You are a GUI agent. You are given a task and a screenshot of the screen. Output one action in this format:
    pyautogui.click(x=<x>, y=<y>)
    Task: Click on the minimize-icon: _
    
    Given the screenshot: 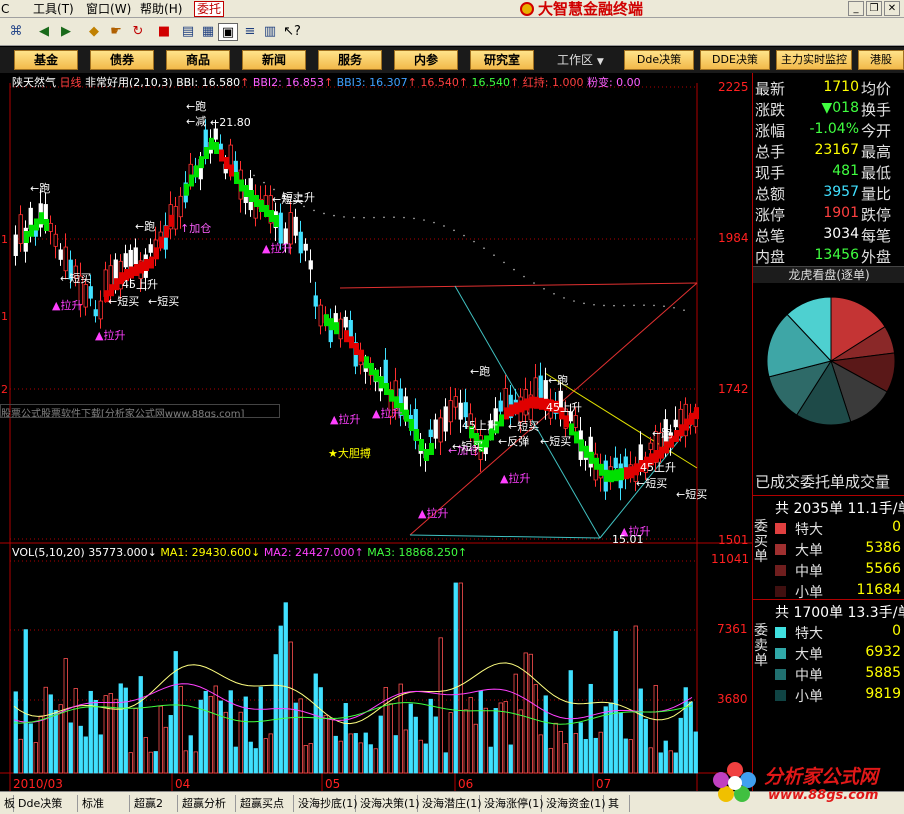 What is the action you would take?
    pyautogui.click(x=856, y=8)
    